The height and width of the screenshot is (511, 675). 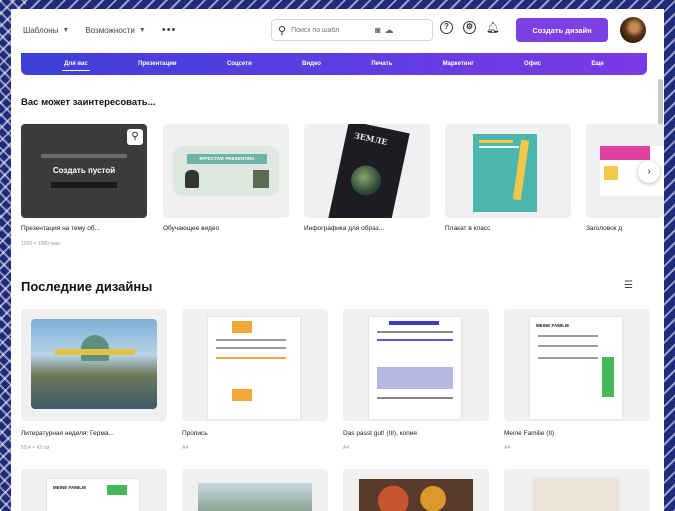 I want to click on recommend-card-presentation: Создать пустой ⚲, so click(x=84, y=171).